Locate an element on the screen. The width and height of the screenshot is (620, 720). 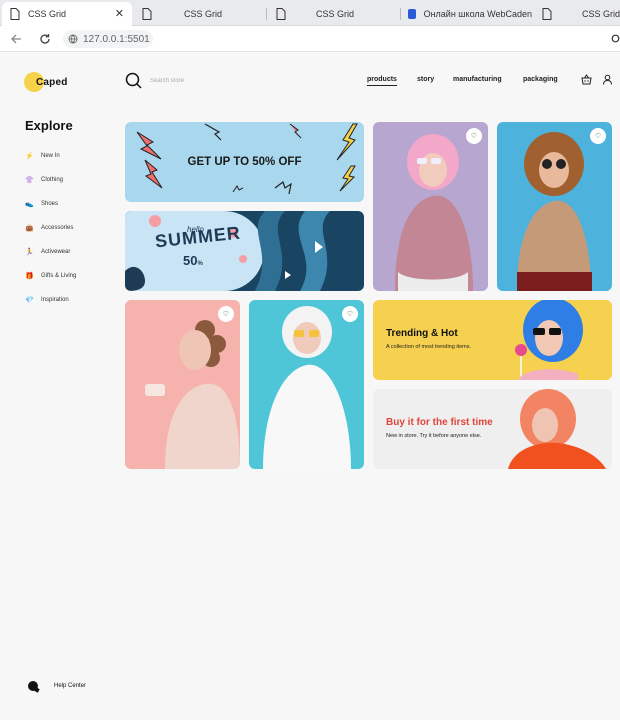
sidebar-item-clothing: 👚 Clothing is located at coordinates (44, 180).